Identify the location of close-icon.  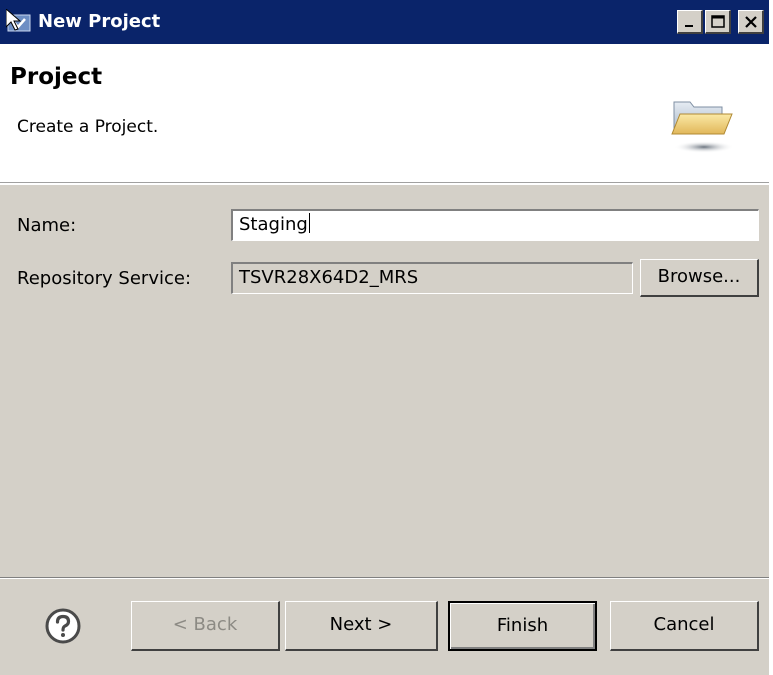
(751, 22).